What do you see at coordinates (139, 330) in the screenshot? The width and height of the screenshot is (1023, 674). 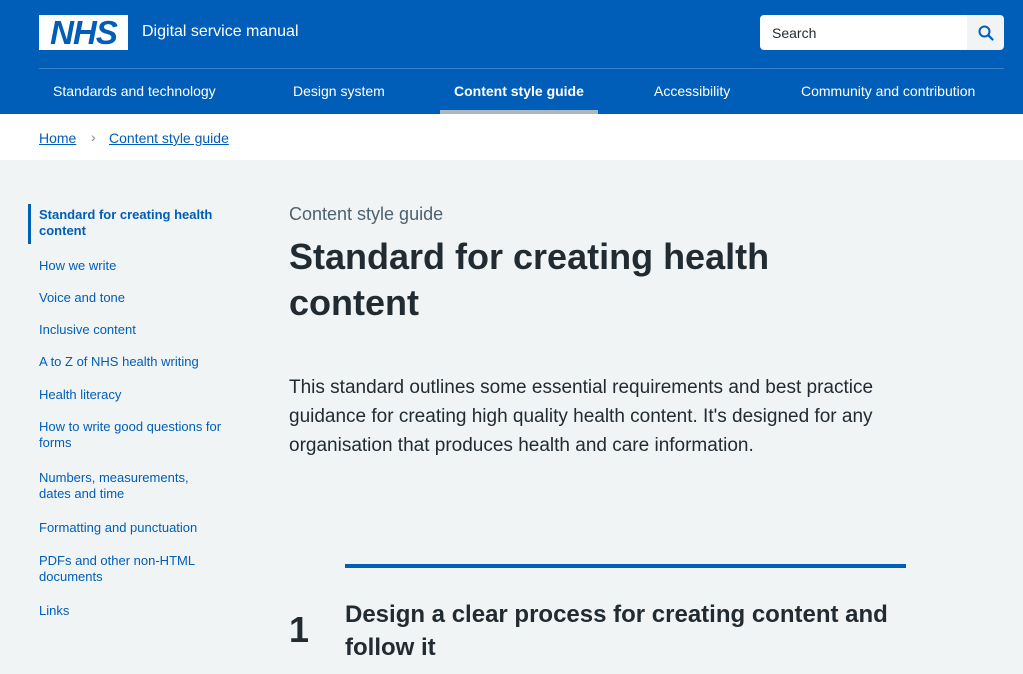 I see `sidebar-item-inclusive-content: Inclusive content` at bounding box center [139, 330].